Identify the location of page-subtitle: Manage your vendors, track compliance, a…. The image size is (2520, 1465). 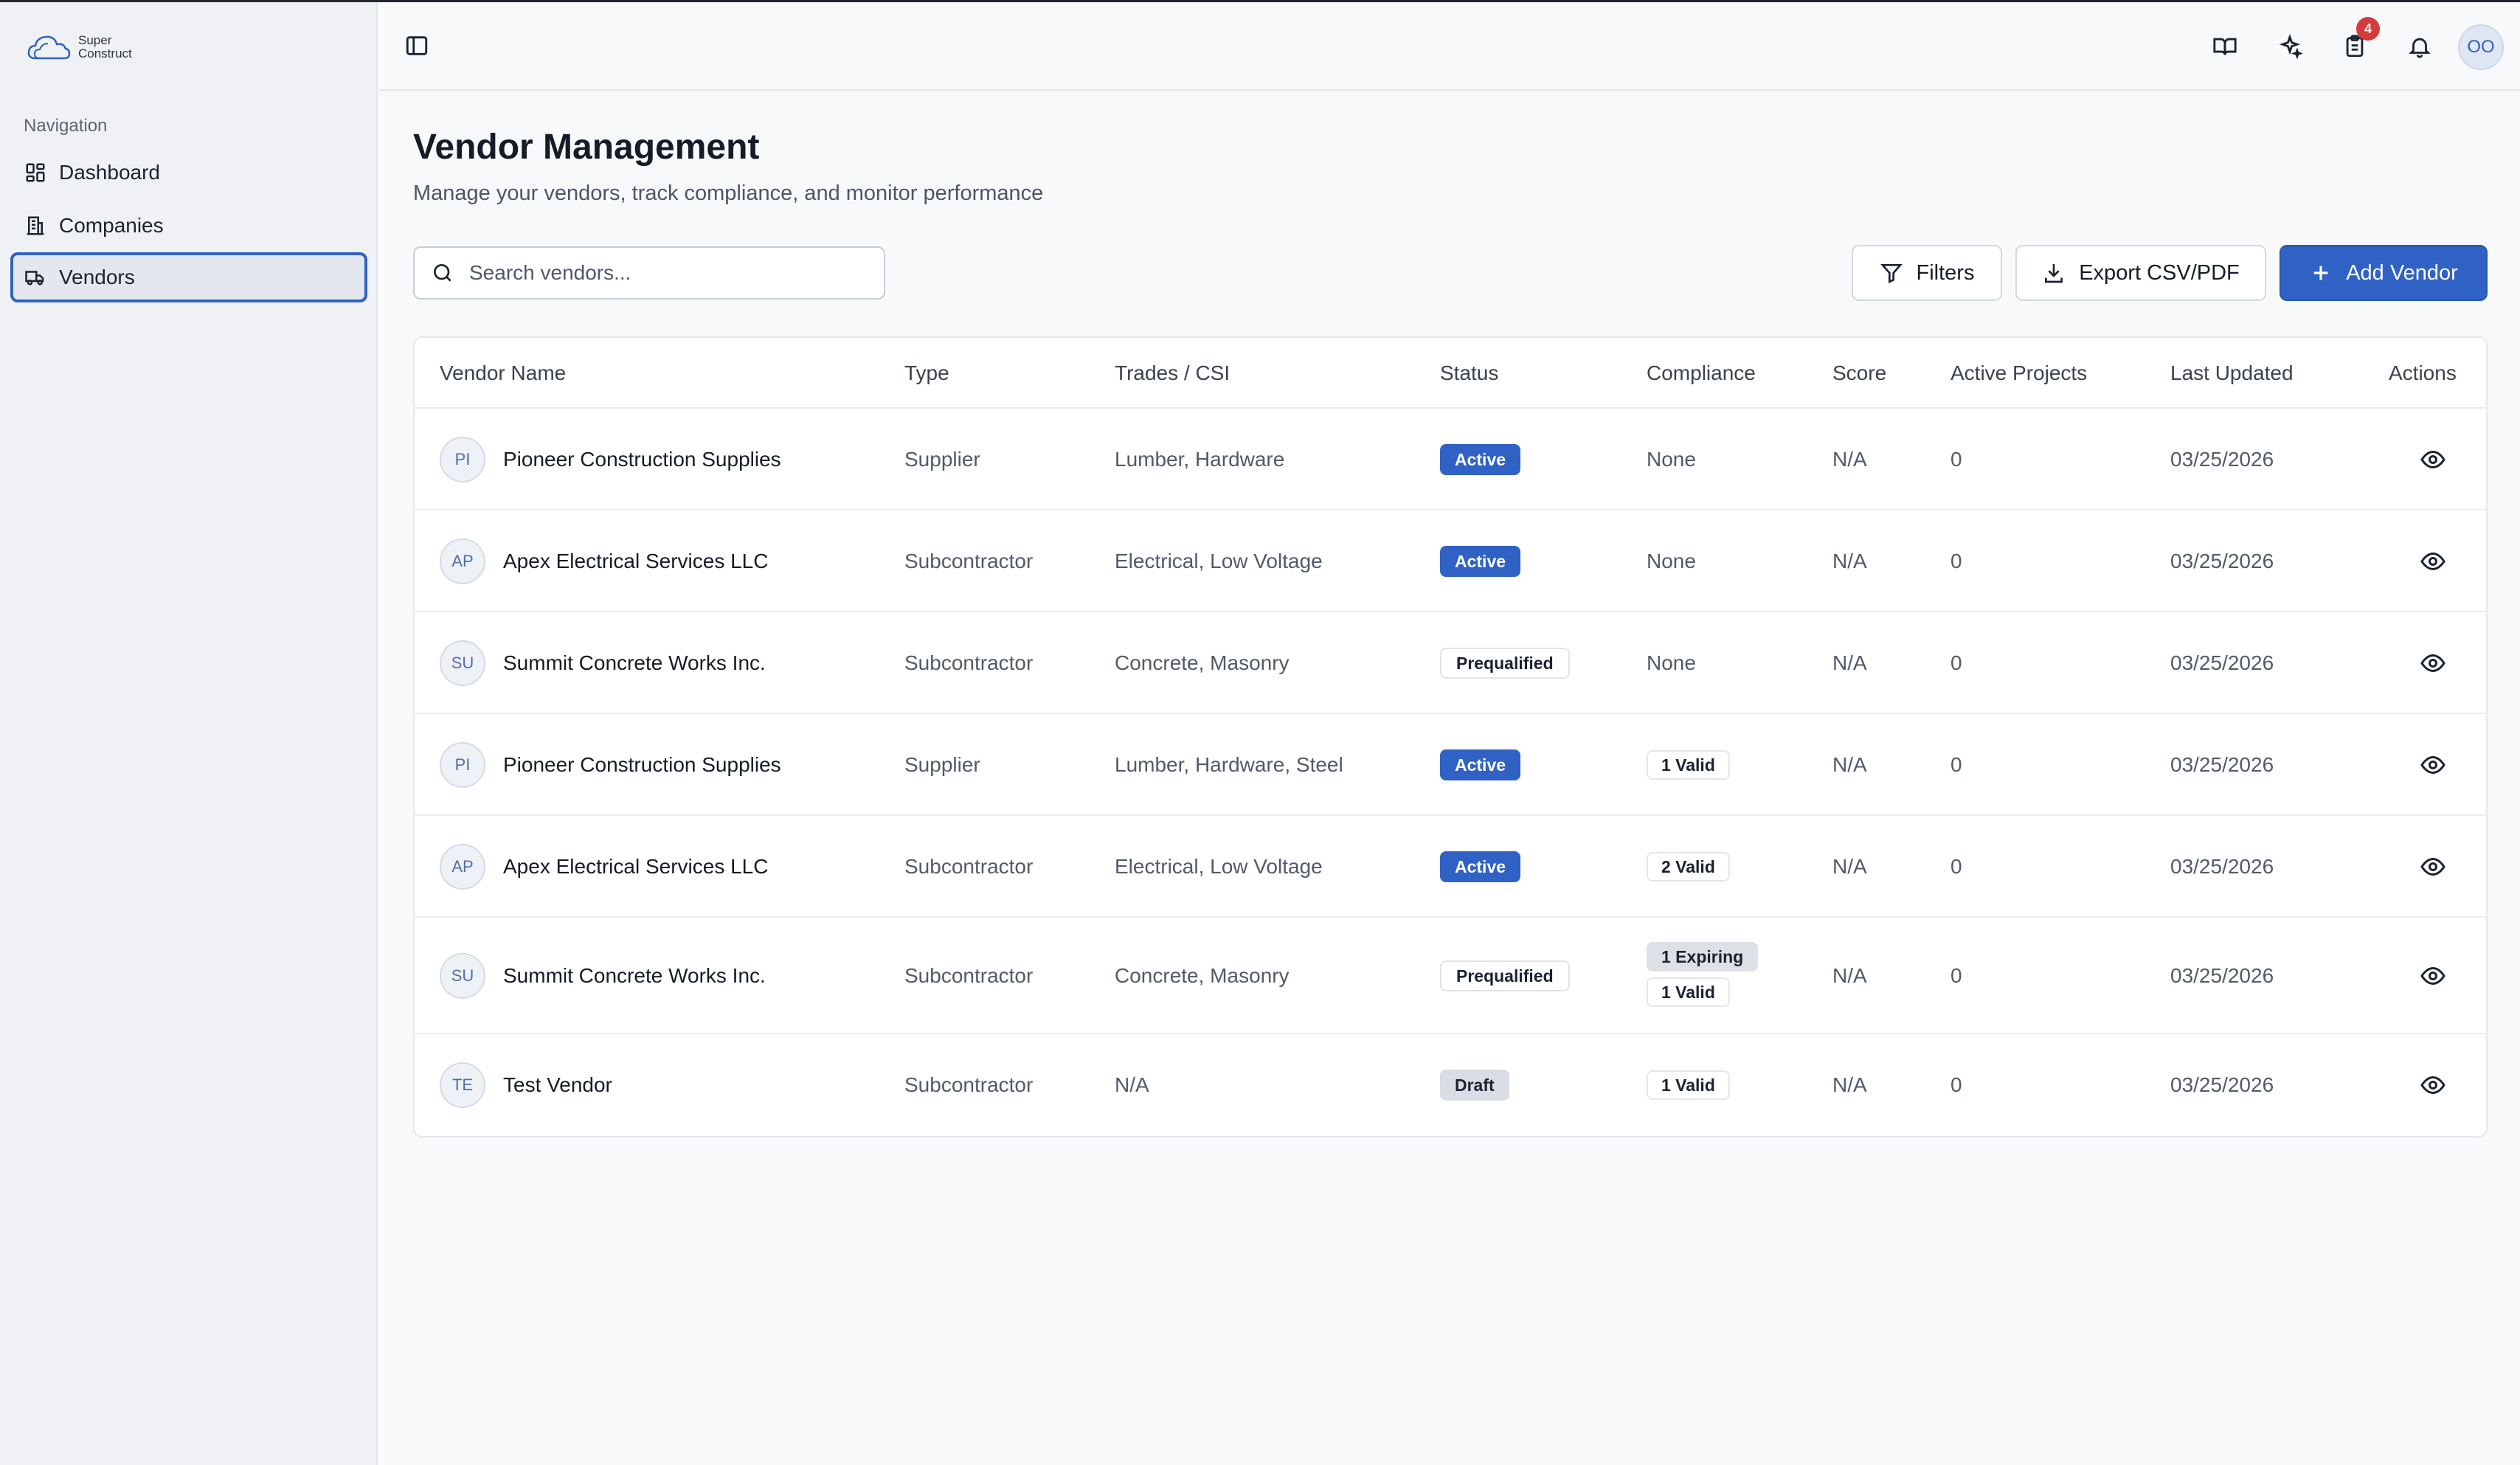
(728, 193).